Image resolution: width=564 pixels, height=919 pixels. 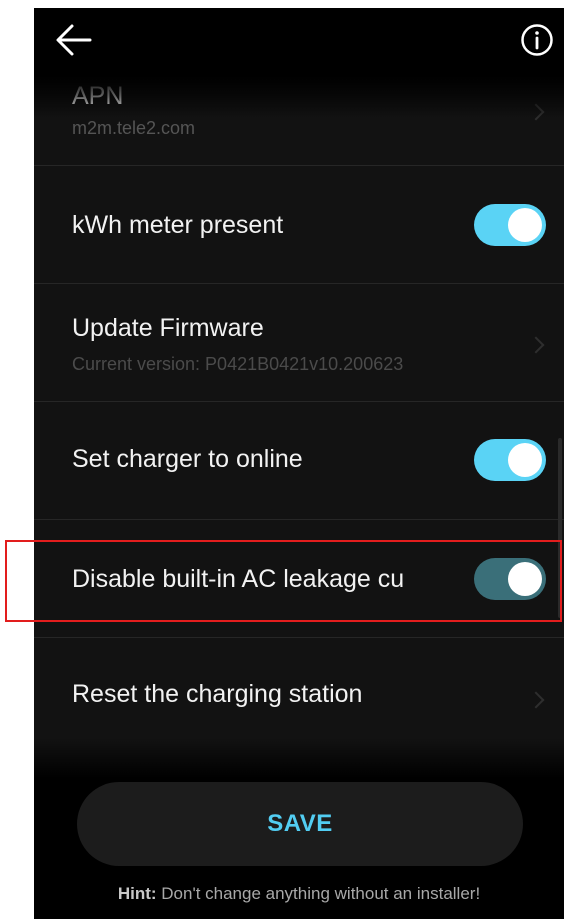 I want to click on ac-leakage-row: Disable built-in AC leakage cu, so click(x=299, y=579).